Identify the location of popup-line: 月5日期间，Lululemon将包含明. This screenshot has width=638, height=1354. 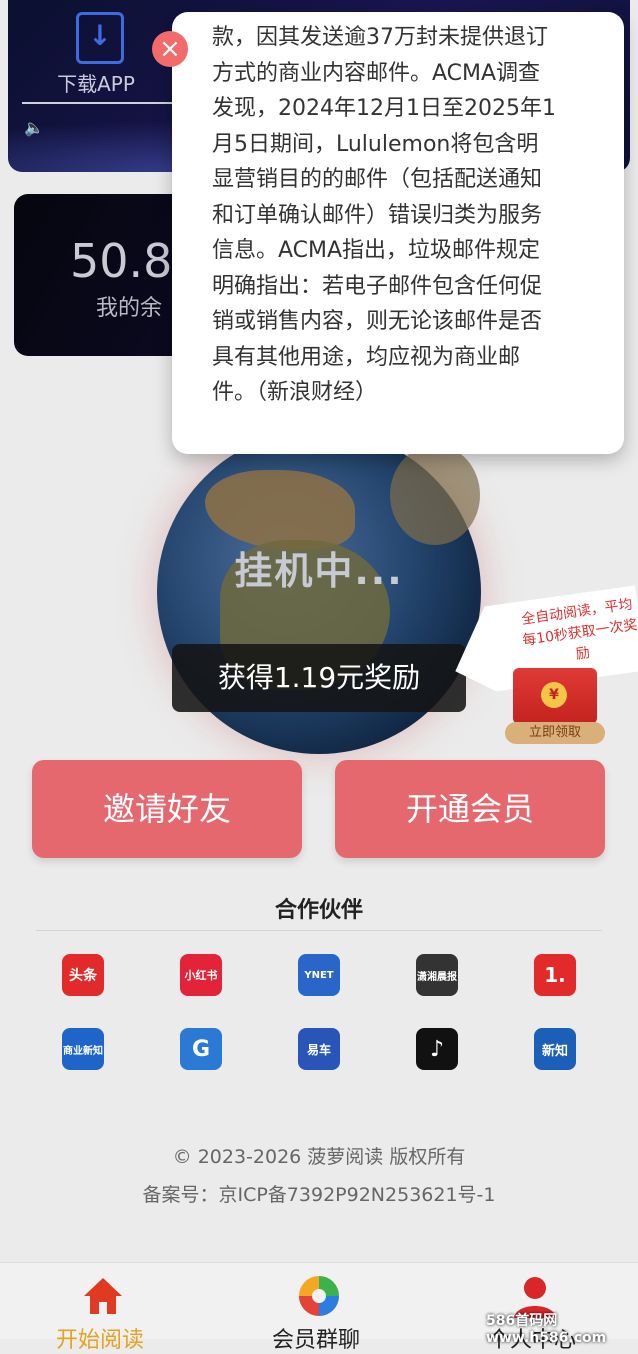
(375, 144).